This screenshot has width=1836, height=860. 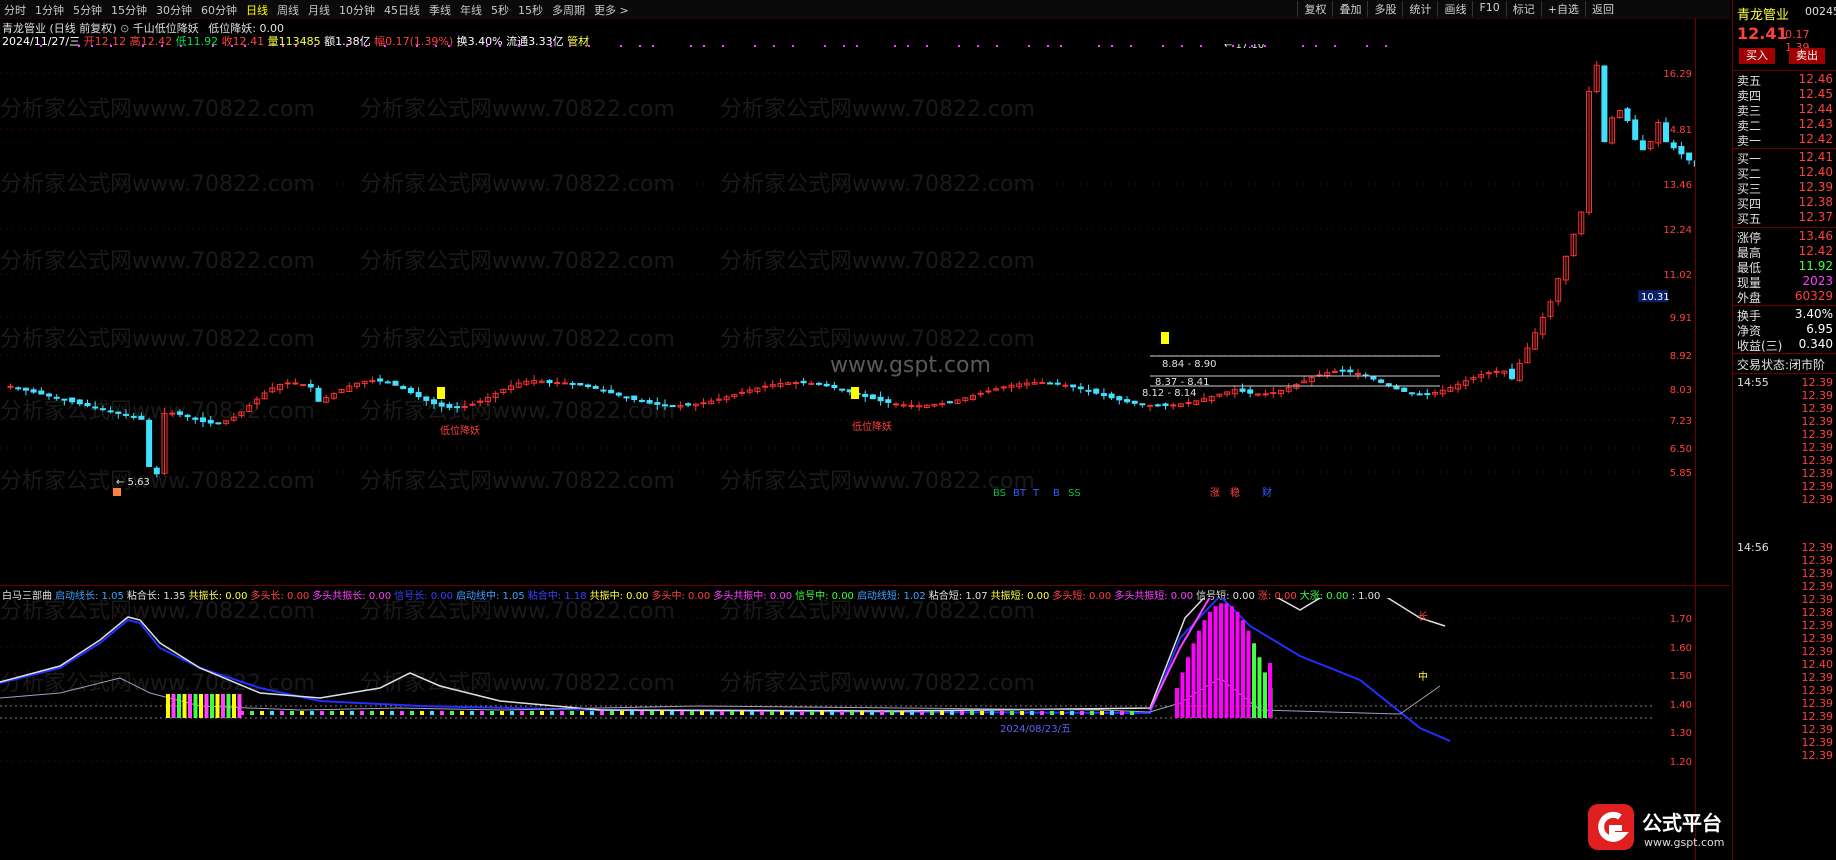 I want to click on bs-signal-label: 稳, so click(x=1235, y=492).